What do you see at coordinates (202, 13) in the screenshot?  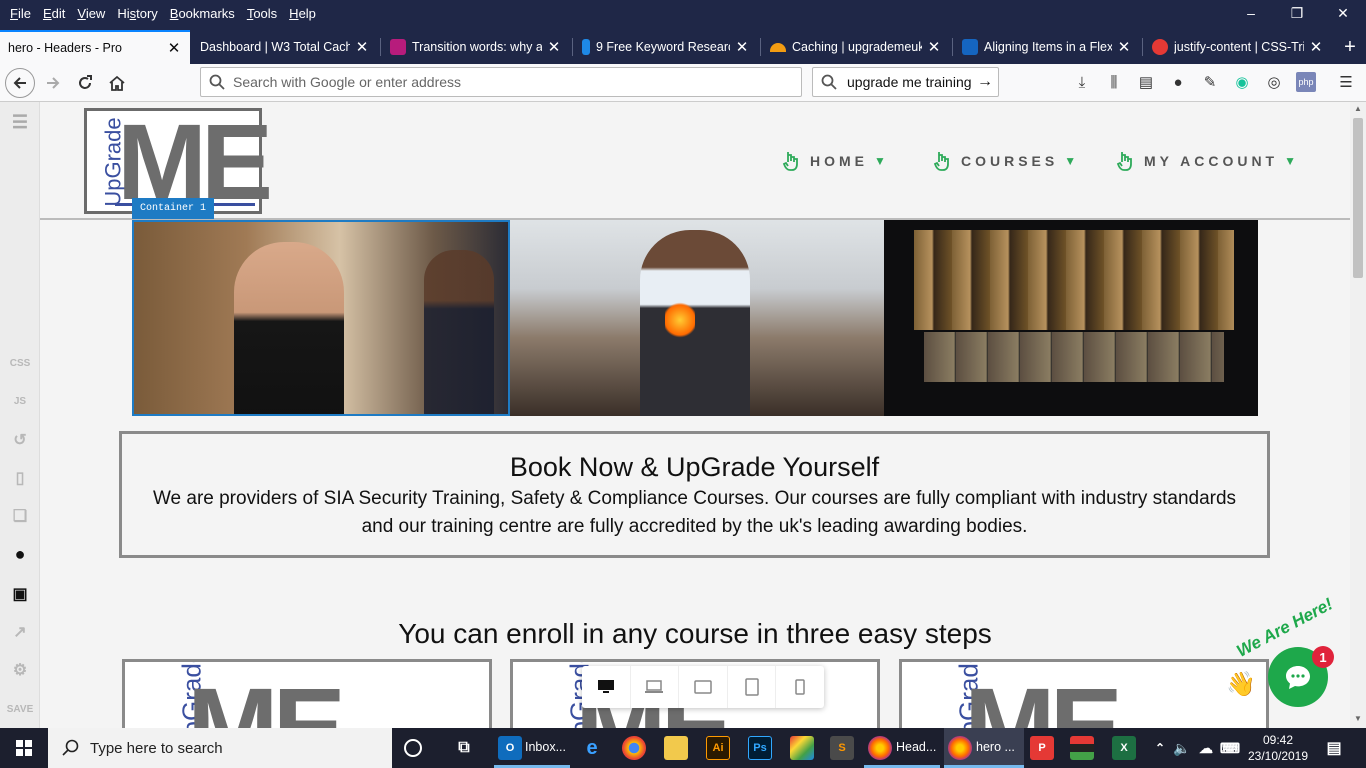 I see `menu-bookmarks: Bookmarks` at bounding box center [202, 13].